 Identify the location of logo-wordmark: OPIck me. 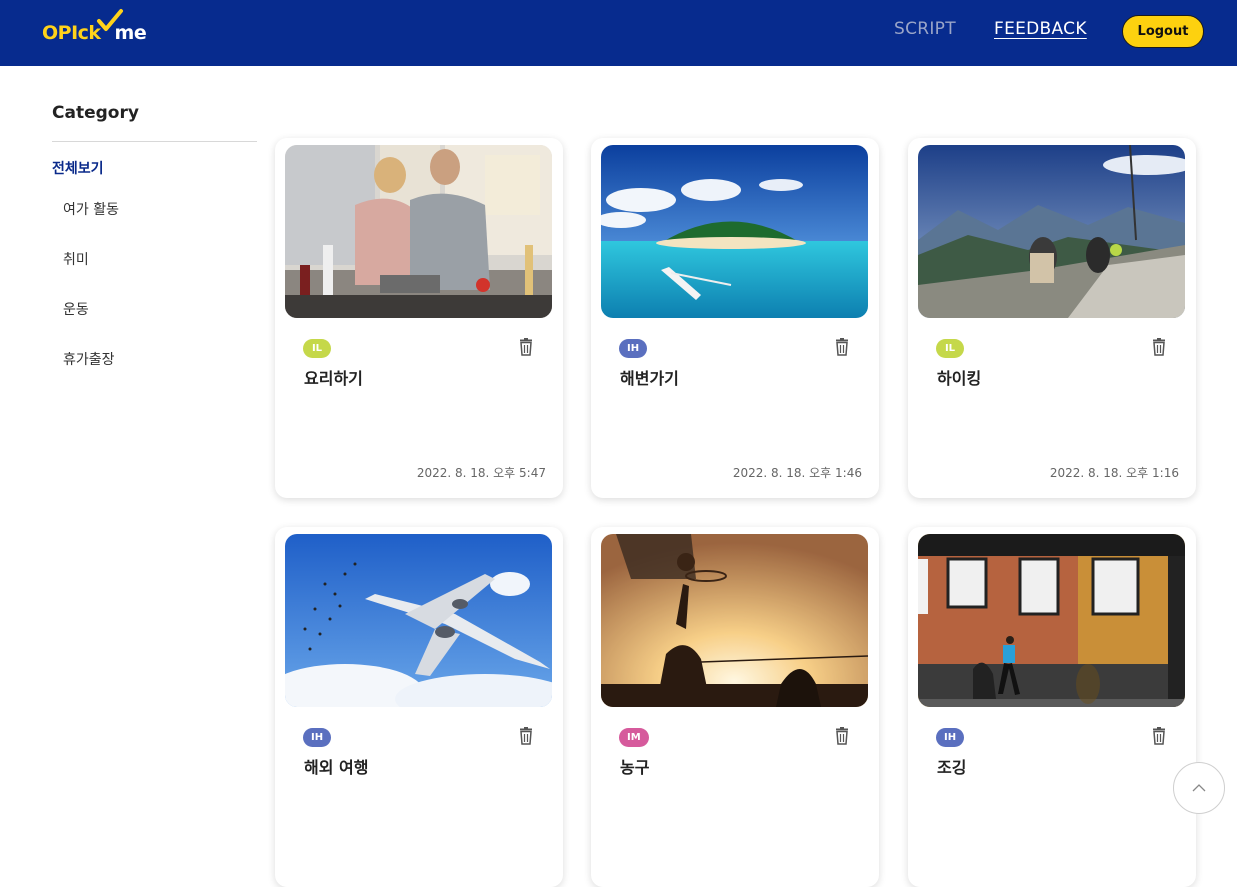
(94, 33).